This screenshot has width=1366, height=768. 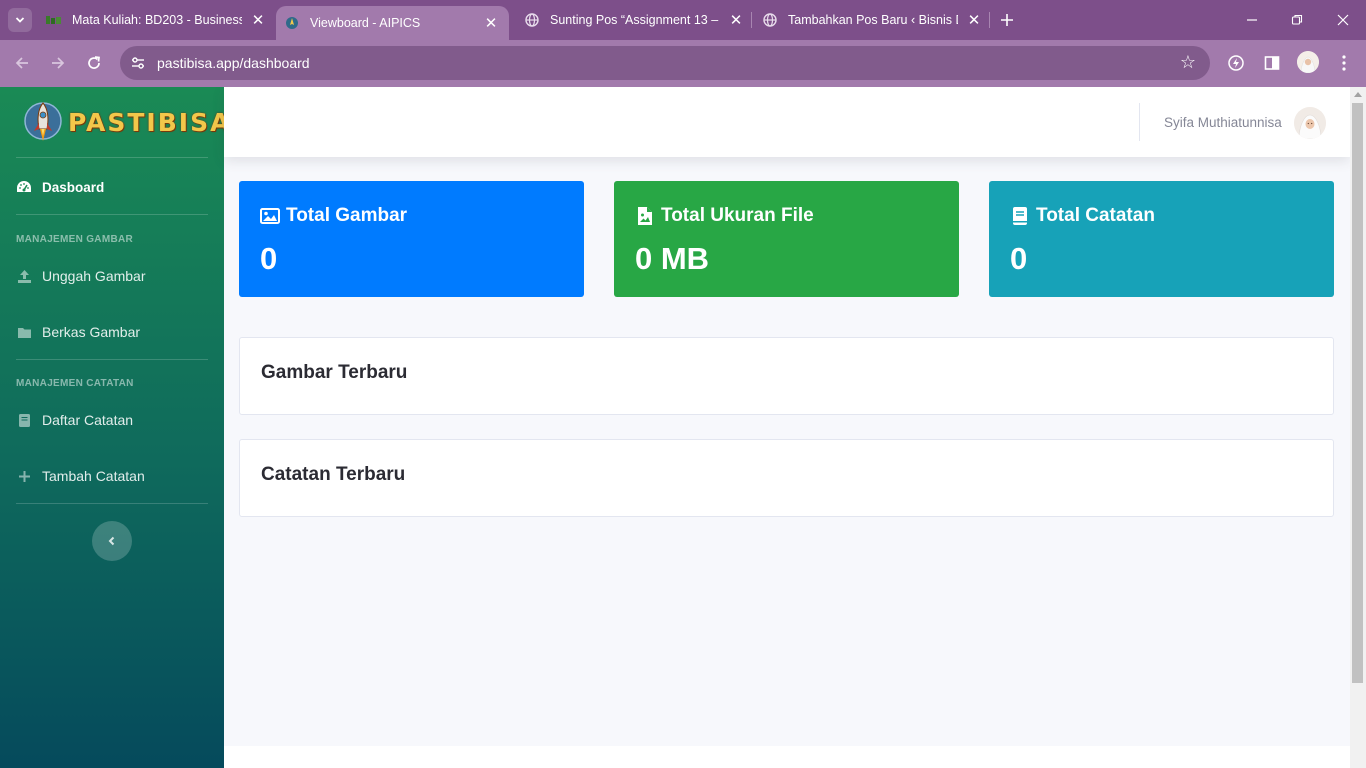 I want to click on minimize-button, so click(x=1252, y=20).